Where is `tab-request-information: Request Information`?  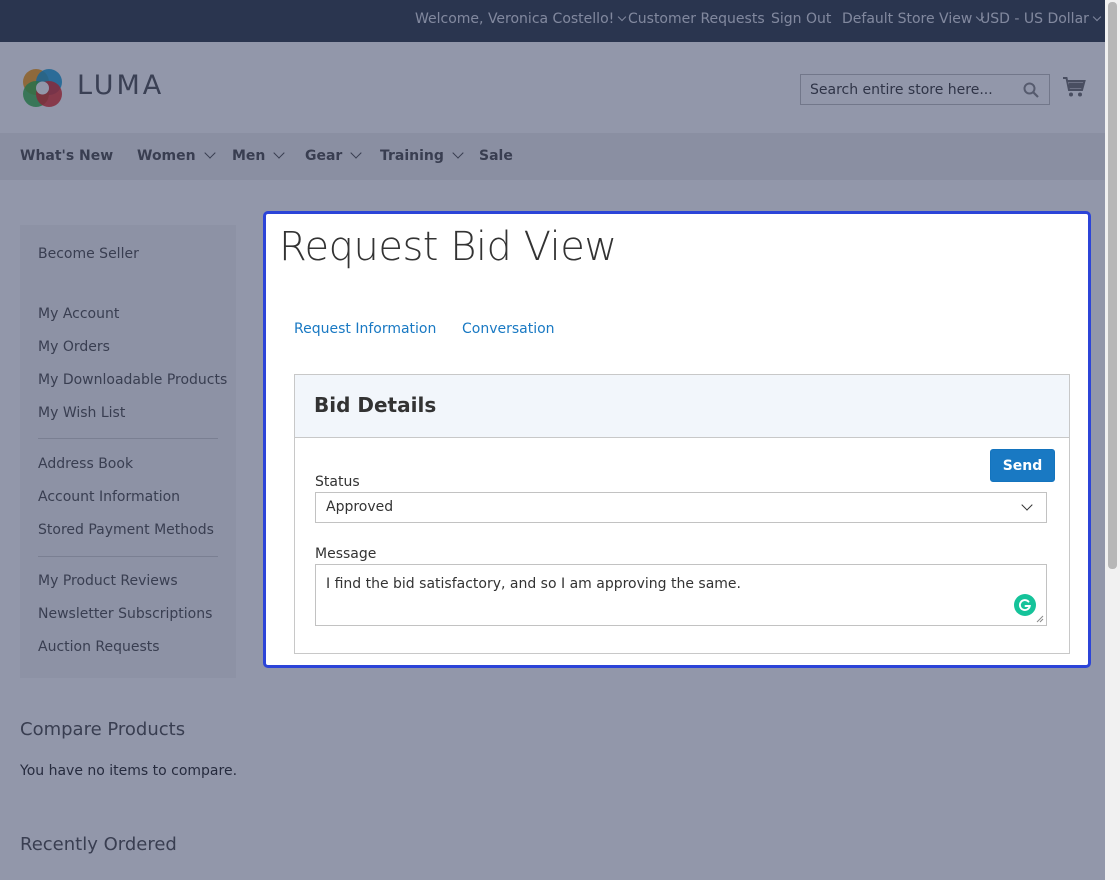
tab-request-information: Request Information is located at coordinates (365, 329).